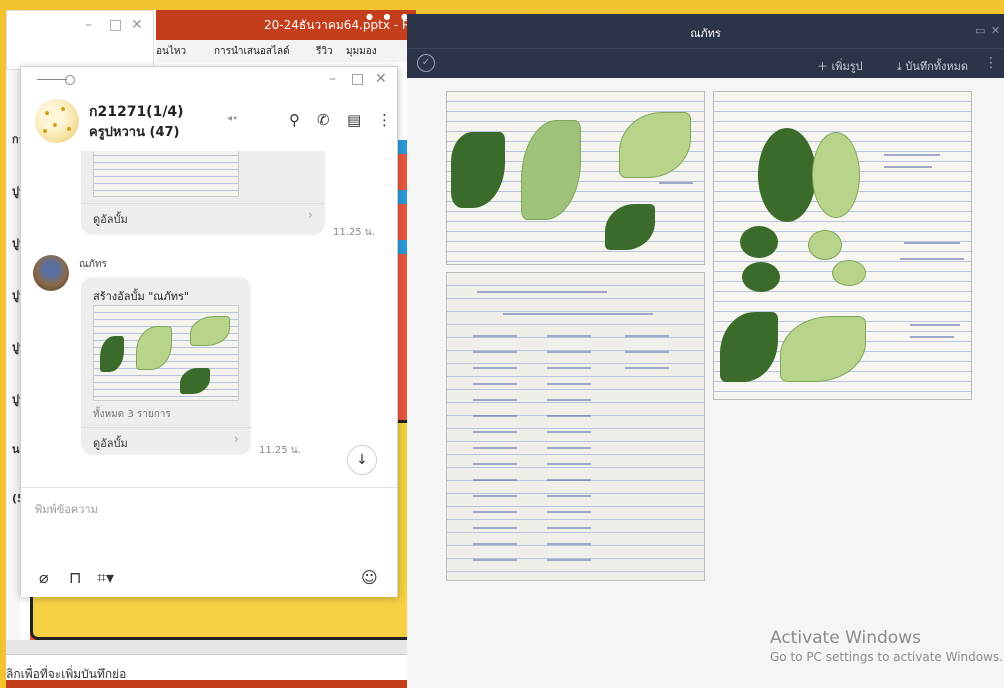  I want to click on ppt-menu-view: มุมมอง, so click(361, 51).